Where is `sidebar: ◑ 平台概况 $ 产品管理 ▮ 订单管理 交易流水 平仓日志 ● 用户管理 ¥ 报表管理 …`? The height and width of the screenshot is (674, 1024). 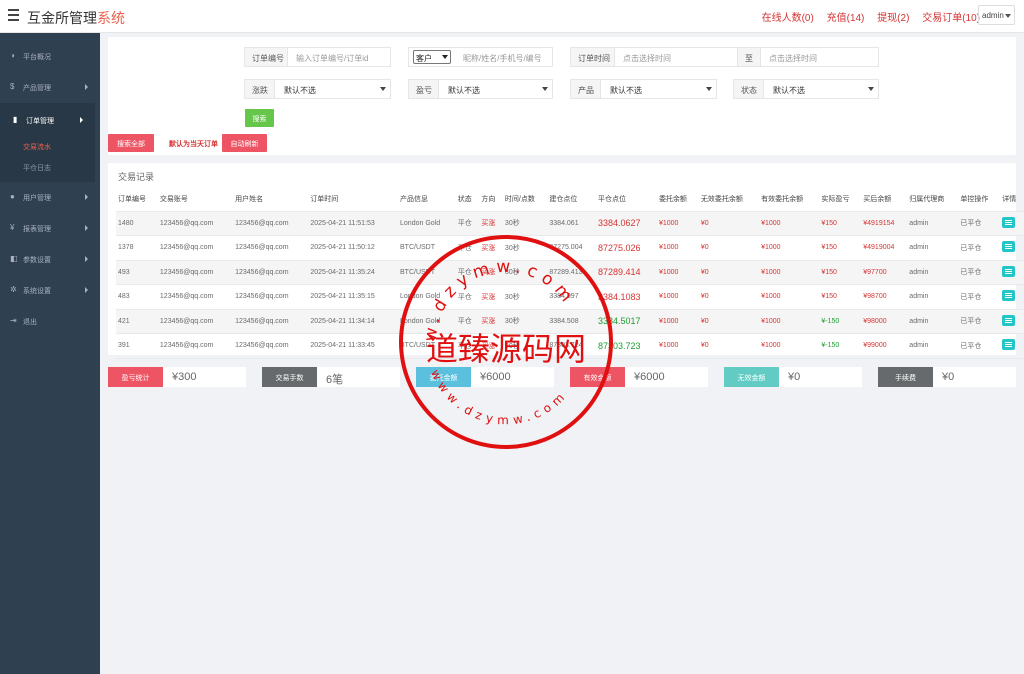 sidebar: ◑ 平台概况 $ 产品管理 ▮ 订单管理 交易流水 平仓日志 ● 用户管理 ¥ 报表管理 … is located at coordinates (50, 353).